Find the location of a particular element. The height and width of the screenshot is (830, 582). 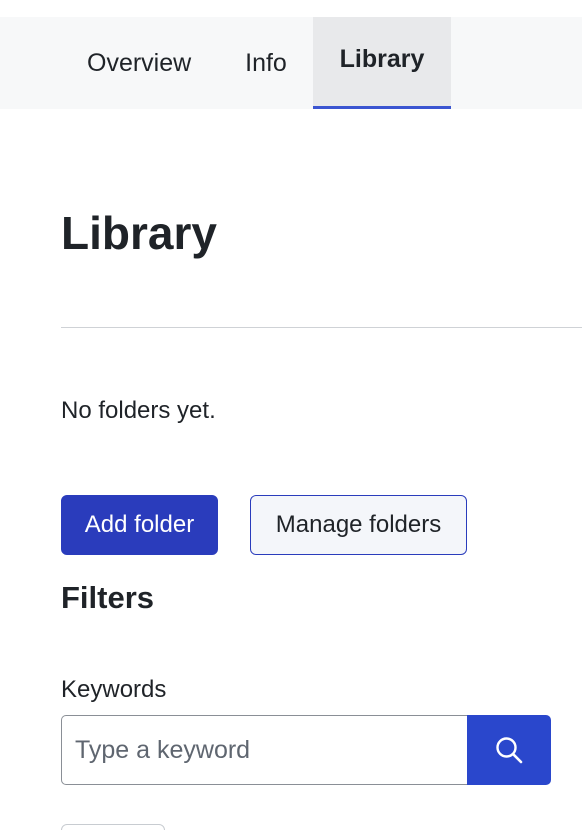

page-title: Library is located at coordinates (139, 233).